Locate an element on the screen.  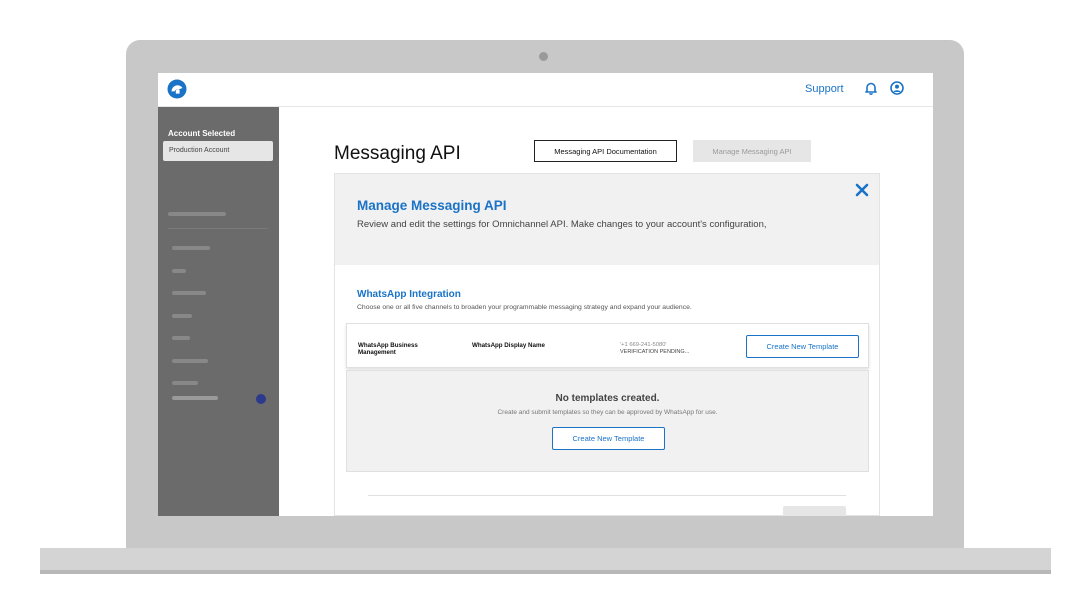
sidebar-section-heading is located at coordinates (197, 214).